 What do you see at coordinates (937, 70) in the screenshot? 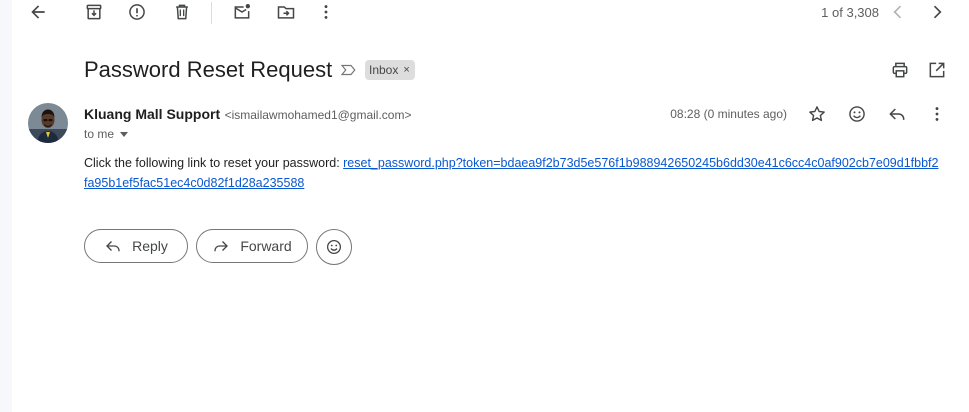
I see `open-in-new-window-icon` at bounding box center [937, 70].